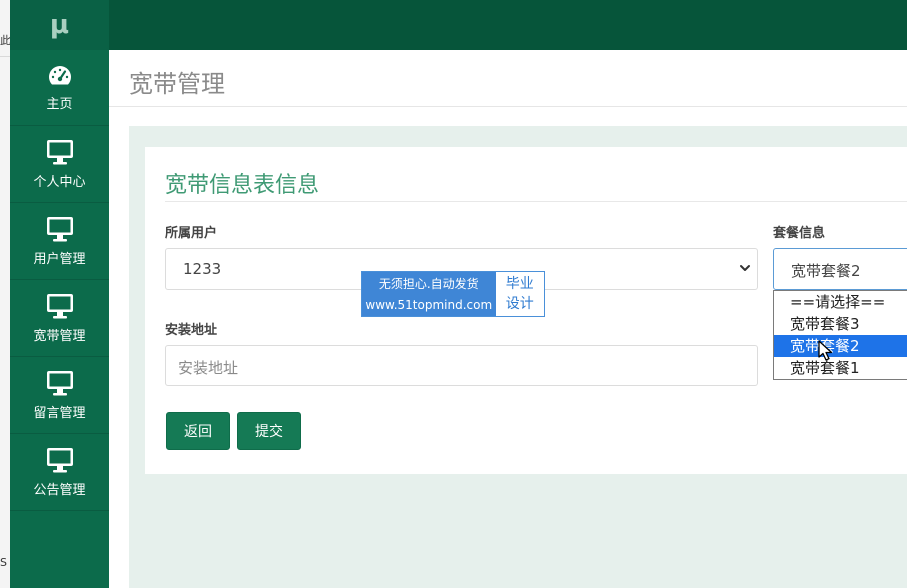 The height and width of the screenshot is (588, 907). I want to click on package-select: 宽带套餐2, so click(840, 269).